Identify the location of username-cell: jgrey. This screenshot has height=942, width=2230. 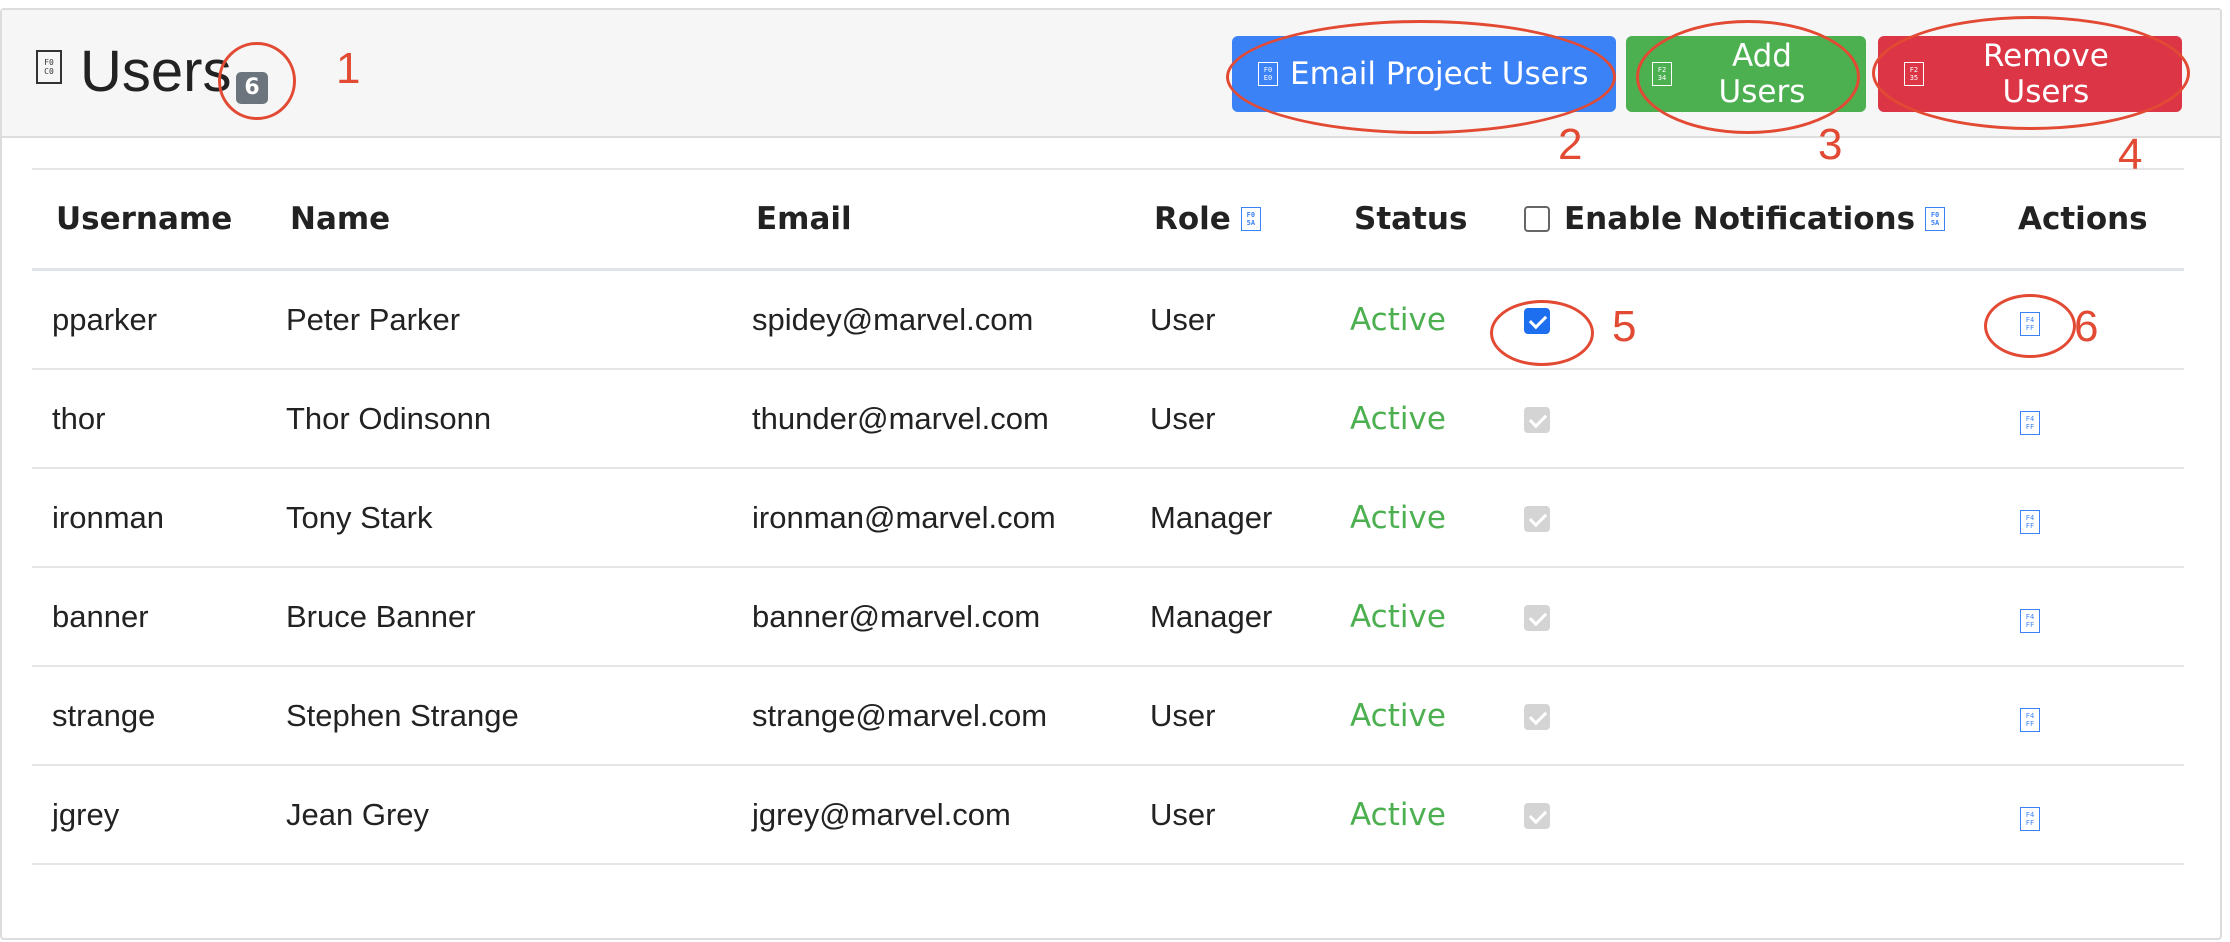
(149, 815).